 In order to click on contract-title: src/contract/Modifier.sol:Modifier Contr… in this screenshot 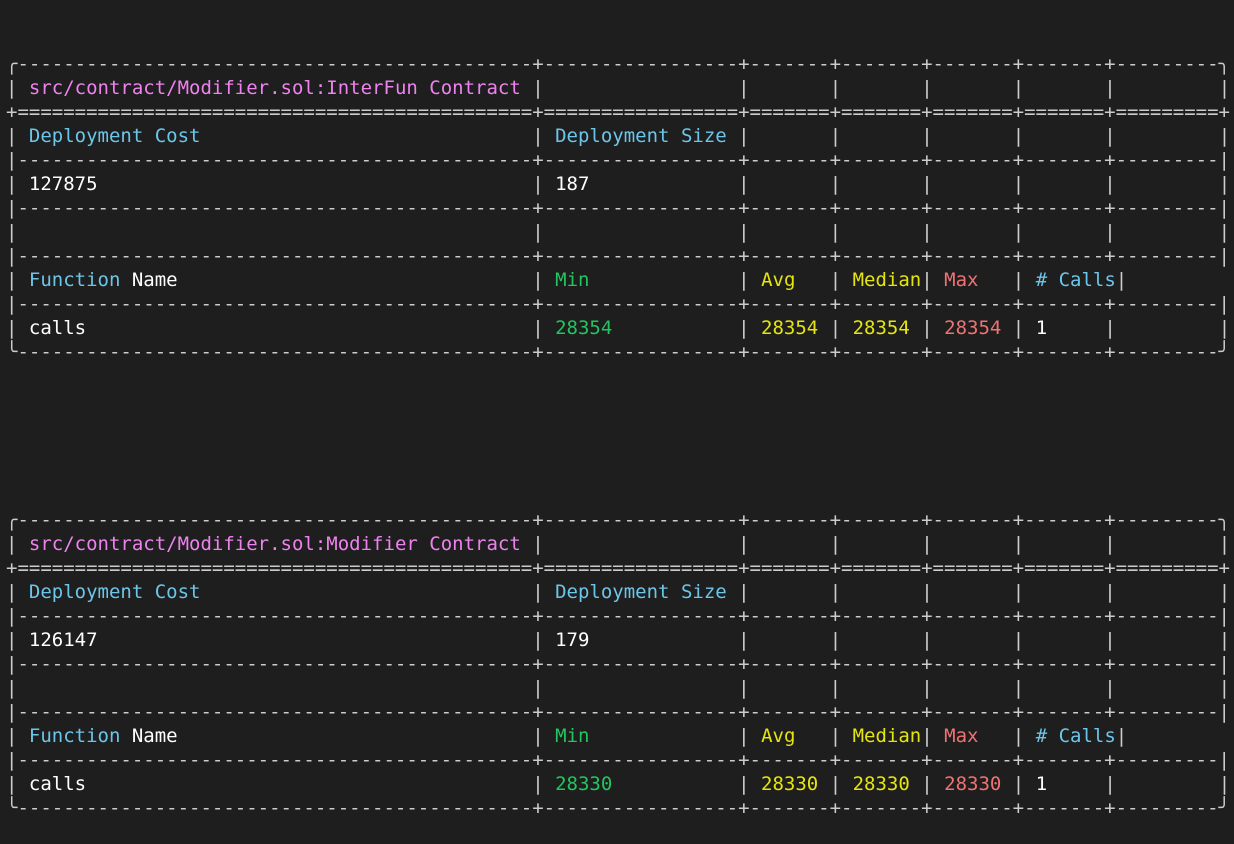, I will do `click(274, 544)`.